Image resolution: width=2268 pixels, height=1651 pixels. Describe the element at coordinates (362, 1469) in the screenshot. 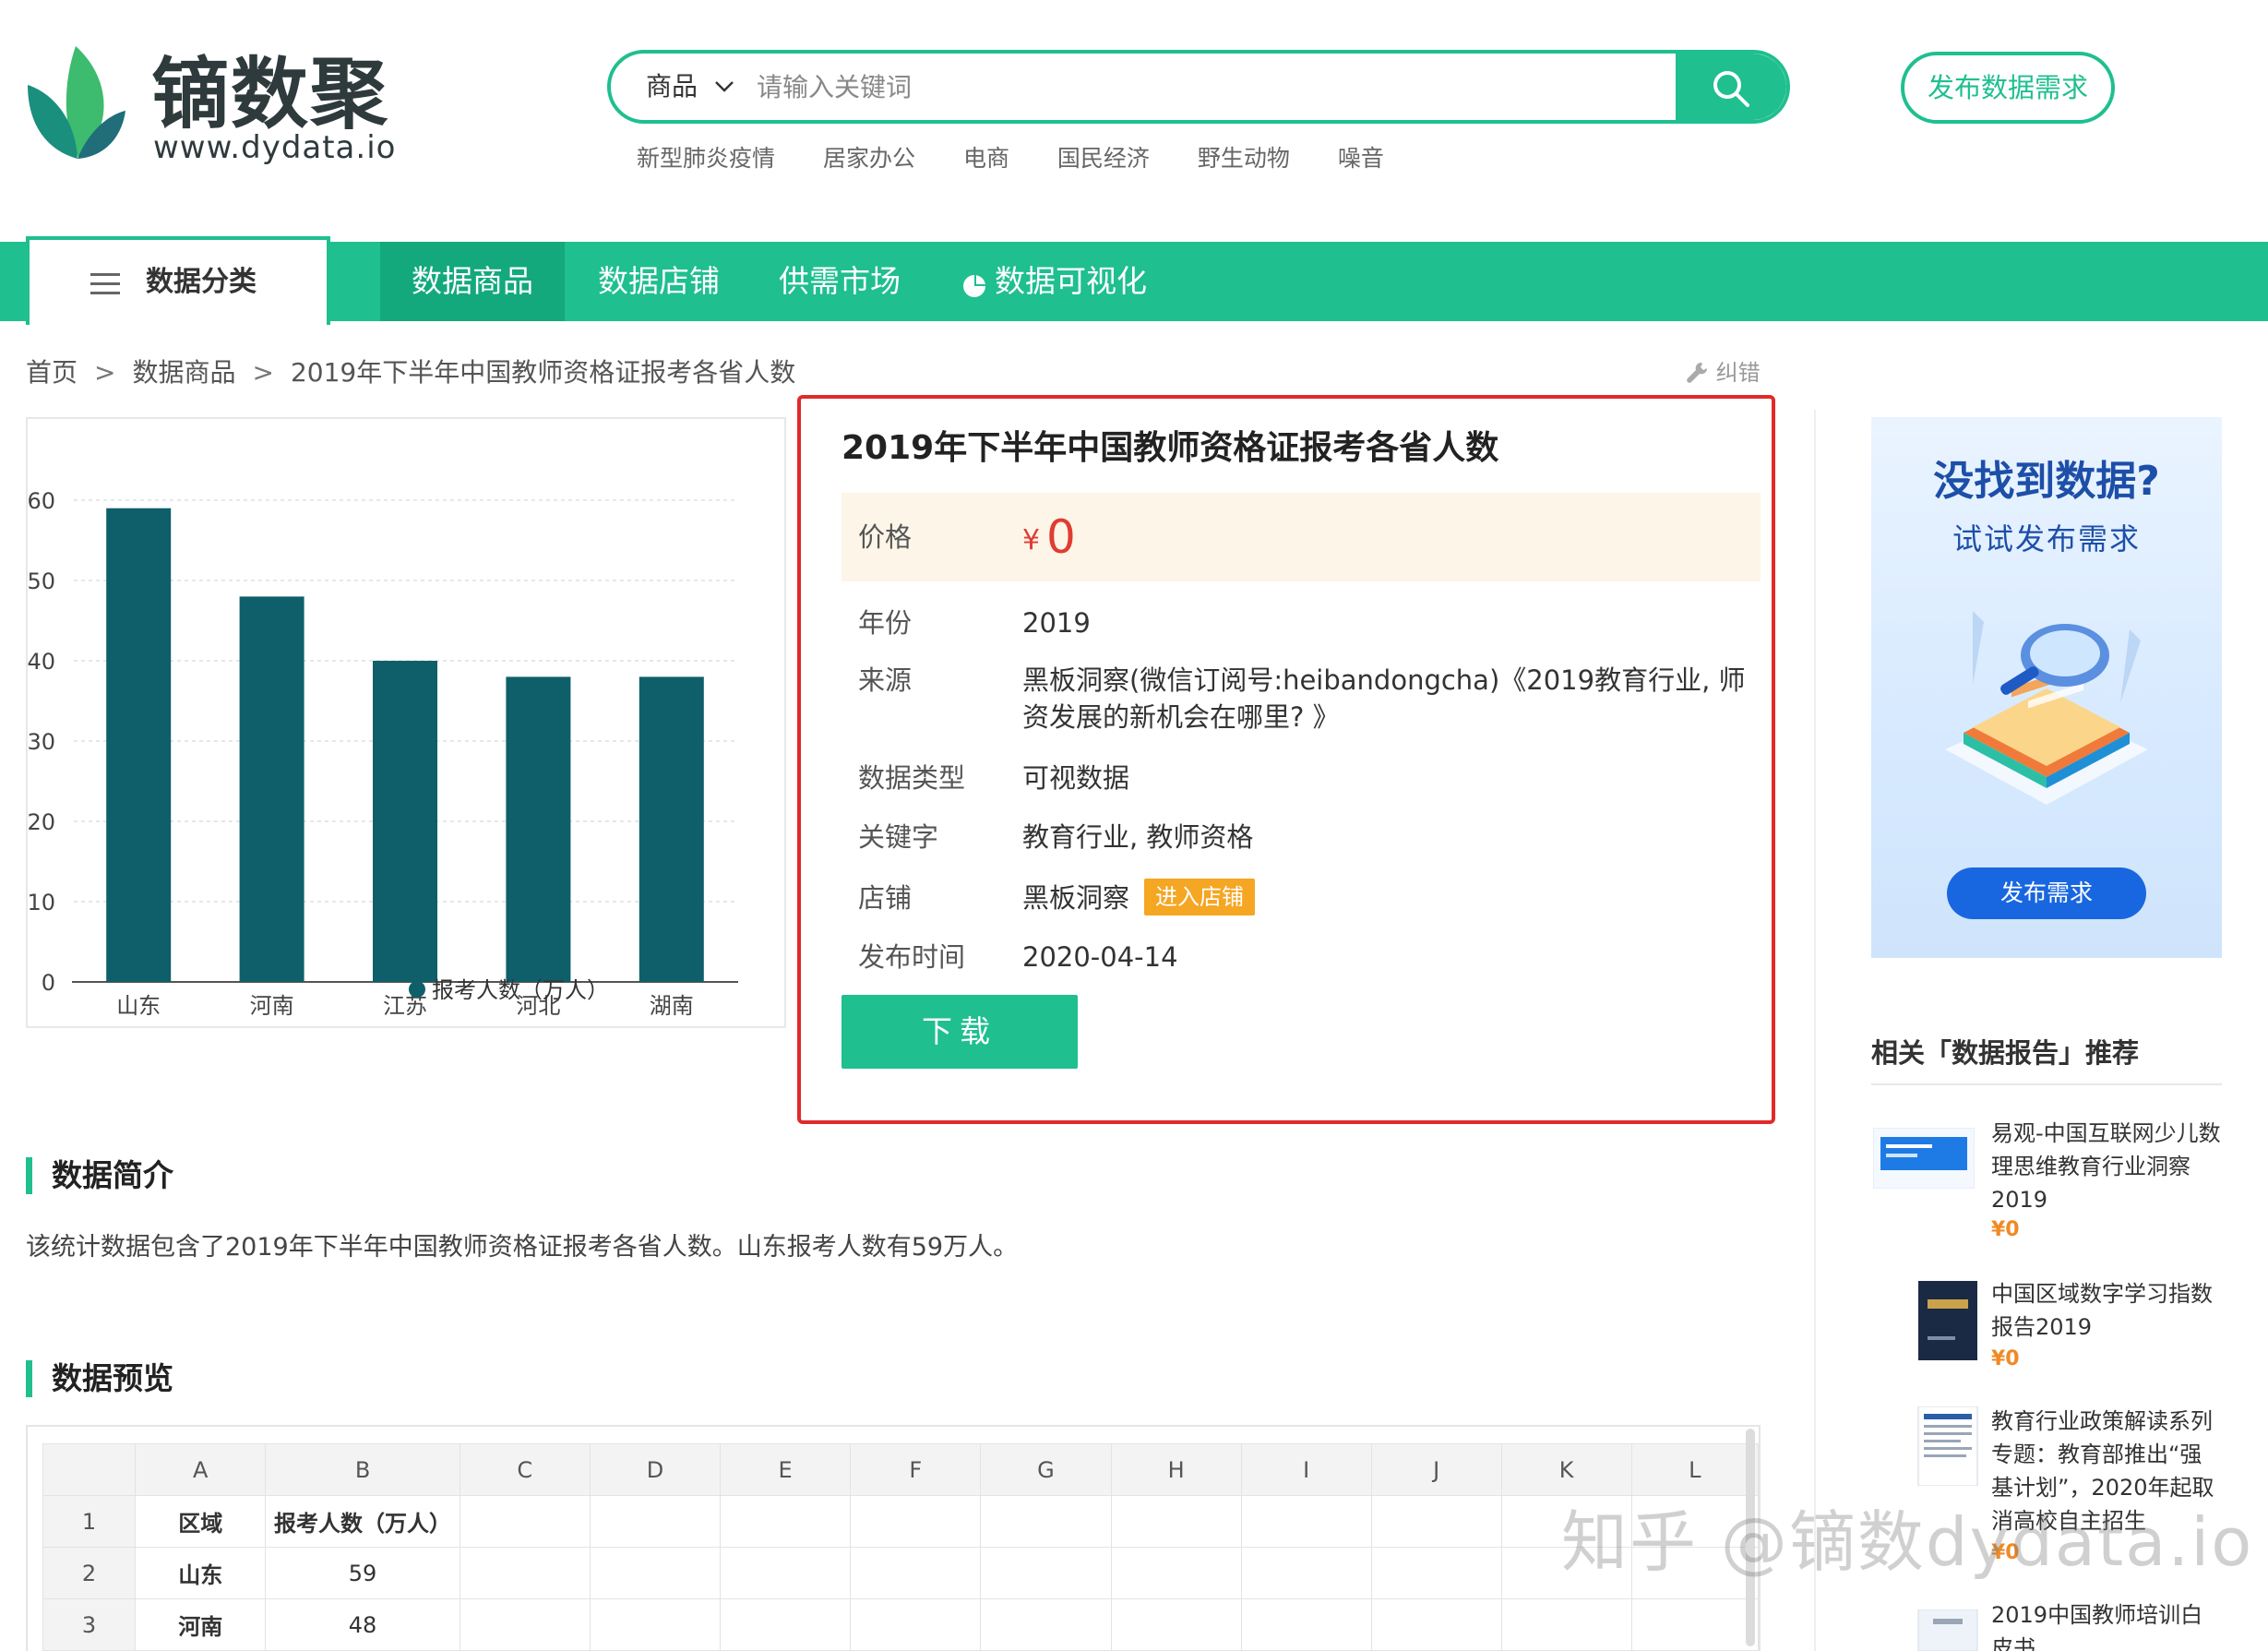

I see `column-header: B` at that location.